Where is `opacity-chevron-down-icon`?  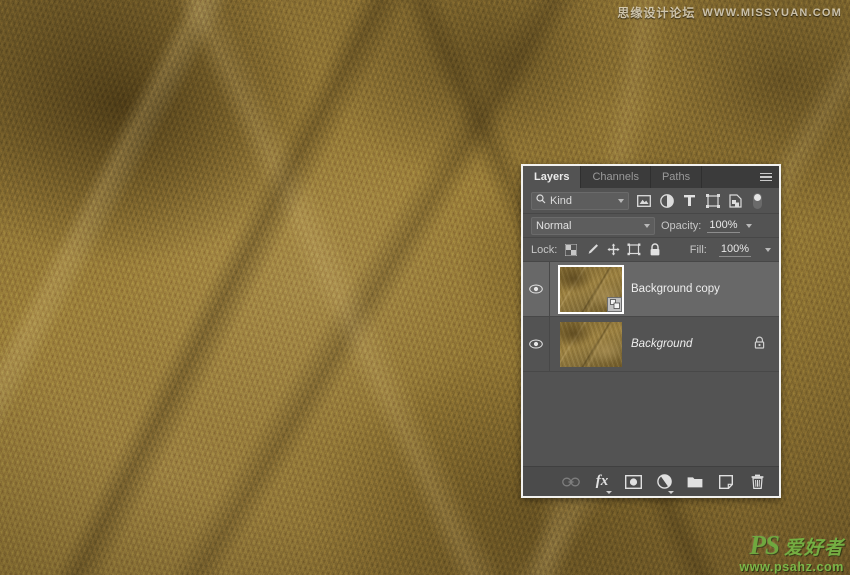 opacity-chevron-down-icon is located at coordinates (748, 225).